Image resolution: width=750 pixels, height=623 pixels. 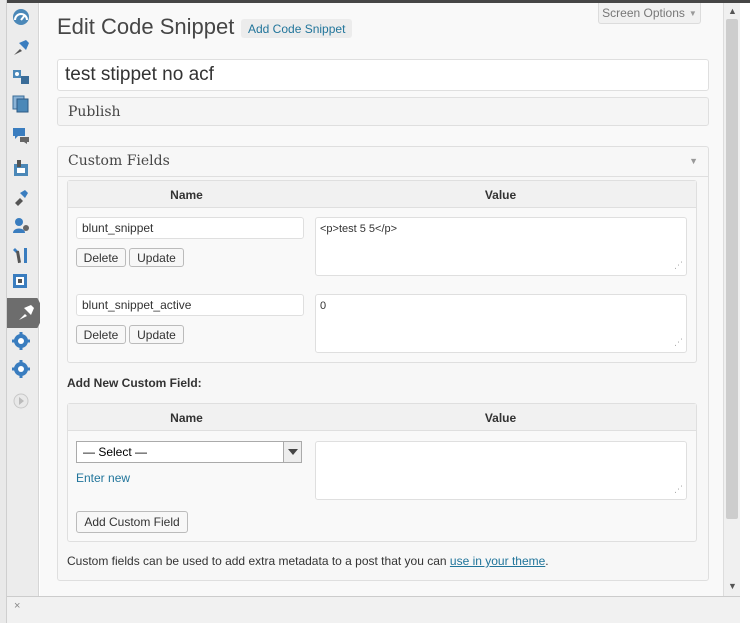 What do you see at coordinates (21, 369) in the screenshot?
I see `settings-3-icon` at bounding box center [21, 369].